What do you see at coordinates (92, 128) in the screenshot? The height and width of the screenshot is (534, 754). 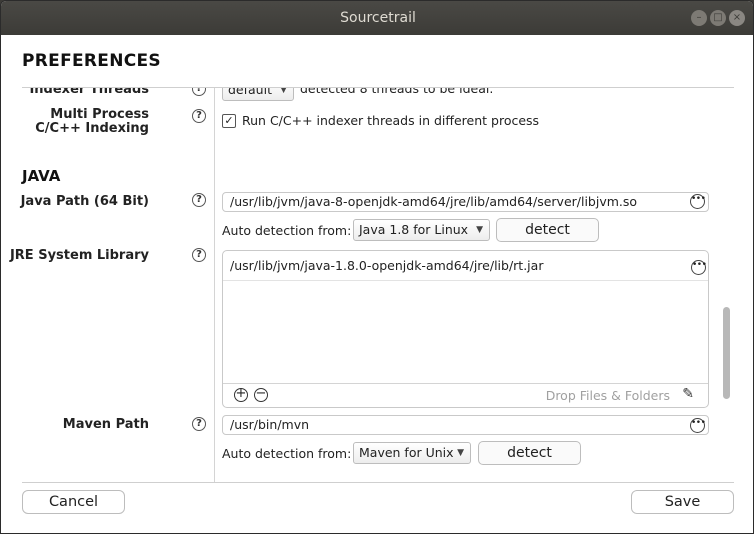 I see `multi-process-label-line2: C/C++ Indexing` at bounding box center [92, 128].